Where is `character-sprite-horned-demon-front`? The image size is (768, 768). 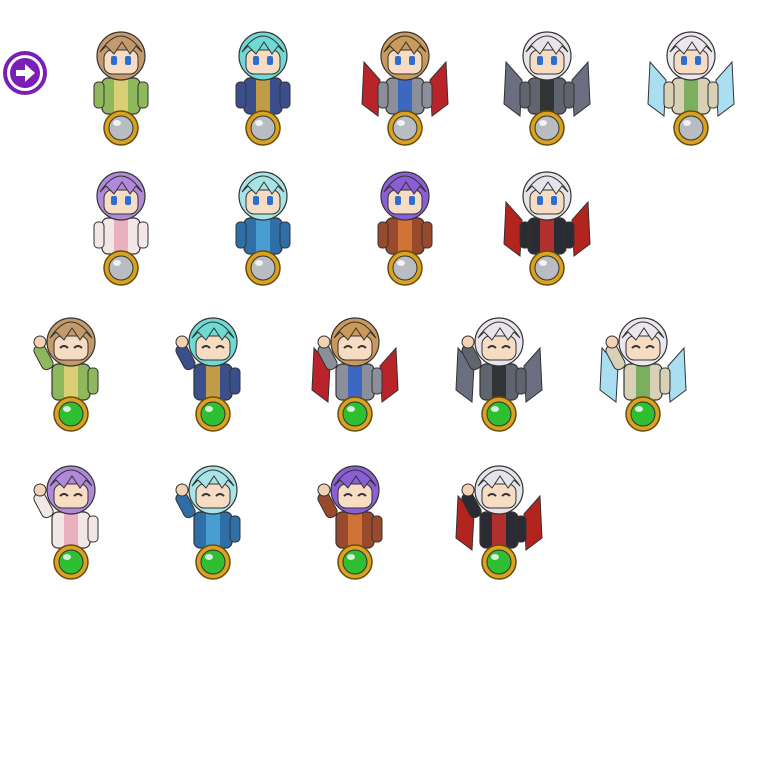 character-sprite-horned-demon-front is located at coordinates (547, 82).